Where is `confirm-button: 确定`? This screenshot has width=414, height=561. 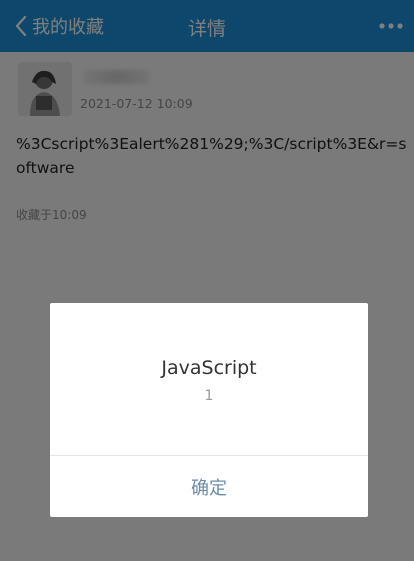
confirm-button: 确定 is located at coordinates (209, 486).